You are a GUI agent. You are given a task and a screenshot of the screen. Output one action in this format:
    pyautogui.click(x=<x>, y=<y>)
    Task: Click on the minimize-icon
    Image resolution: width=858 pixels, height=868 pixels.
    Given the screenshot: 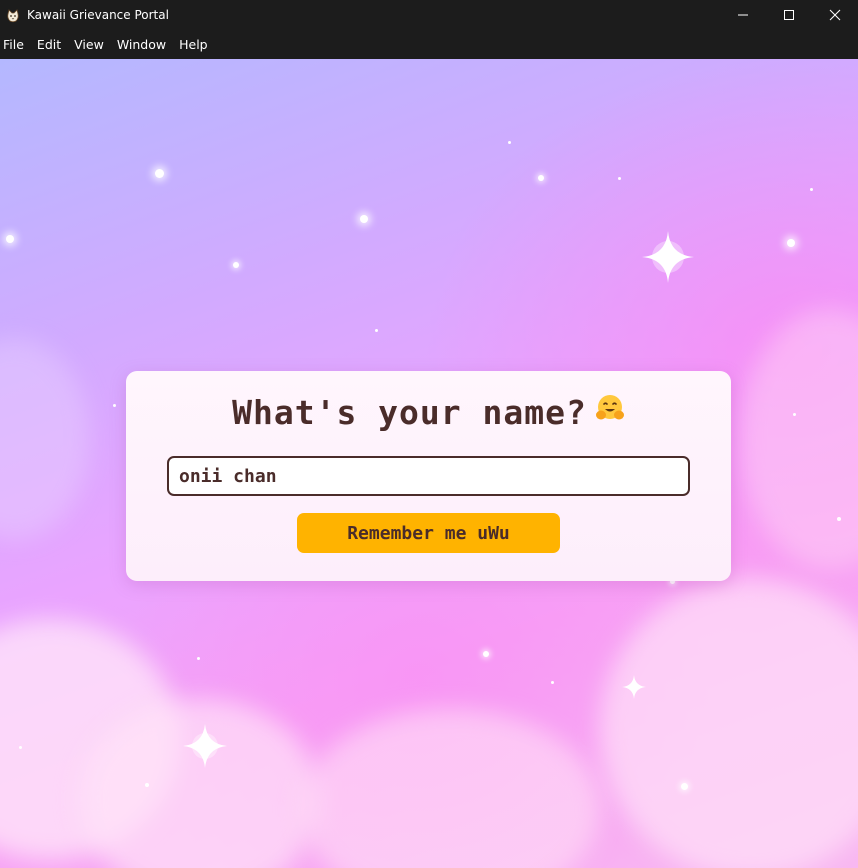 What is the action you would take?
    pyautogui.click(x=743, y=15)
    